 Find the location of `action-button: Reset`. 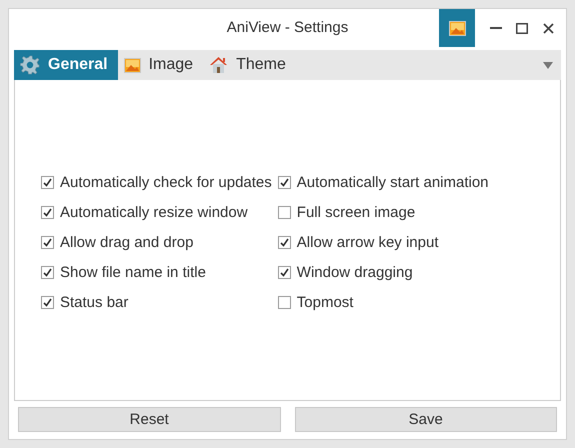

action-button: Reset is located at coordinates (149, 419).